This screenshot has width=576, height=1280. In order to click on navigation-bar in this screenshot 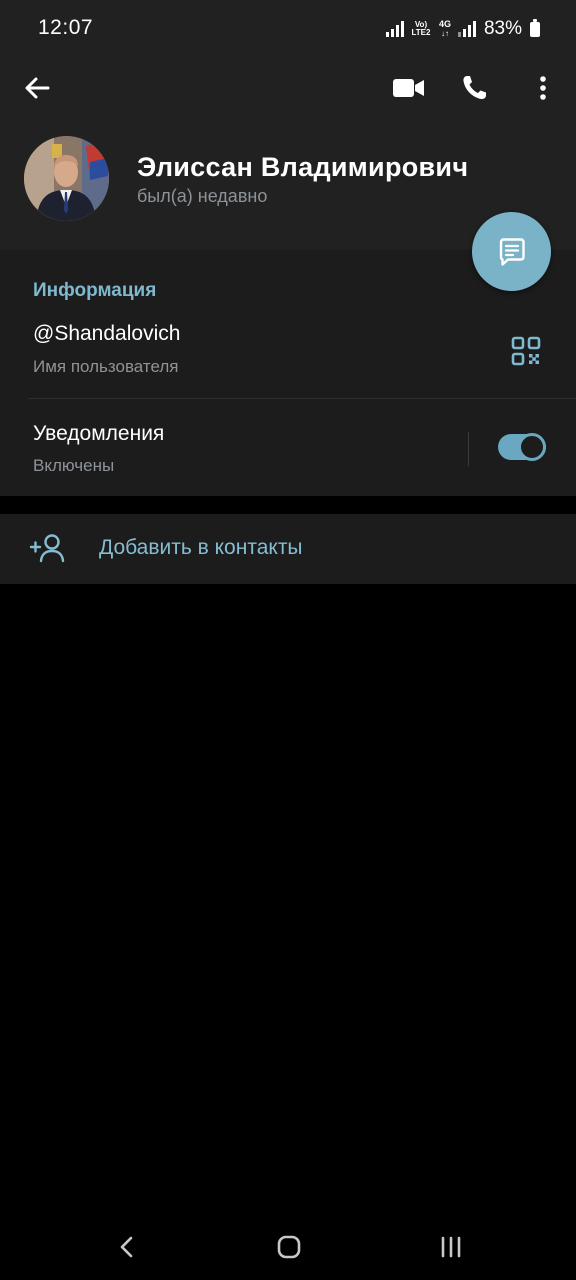, I will do `click(288, 1246)`.